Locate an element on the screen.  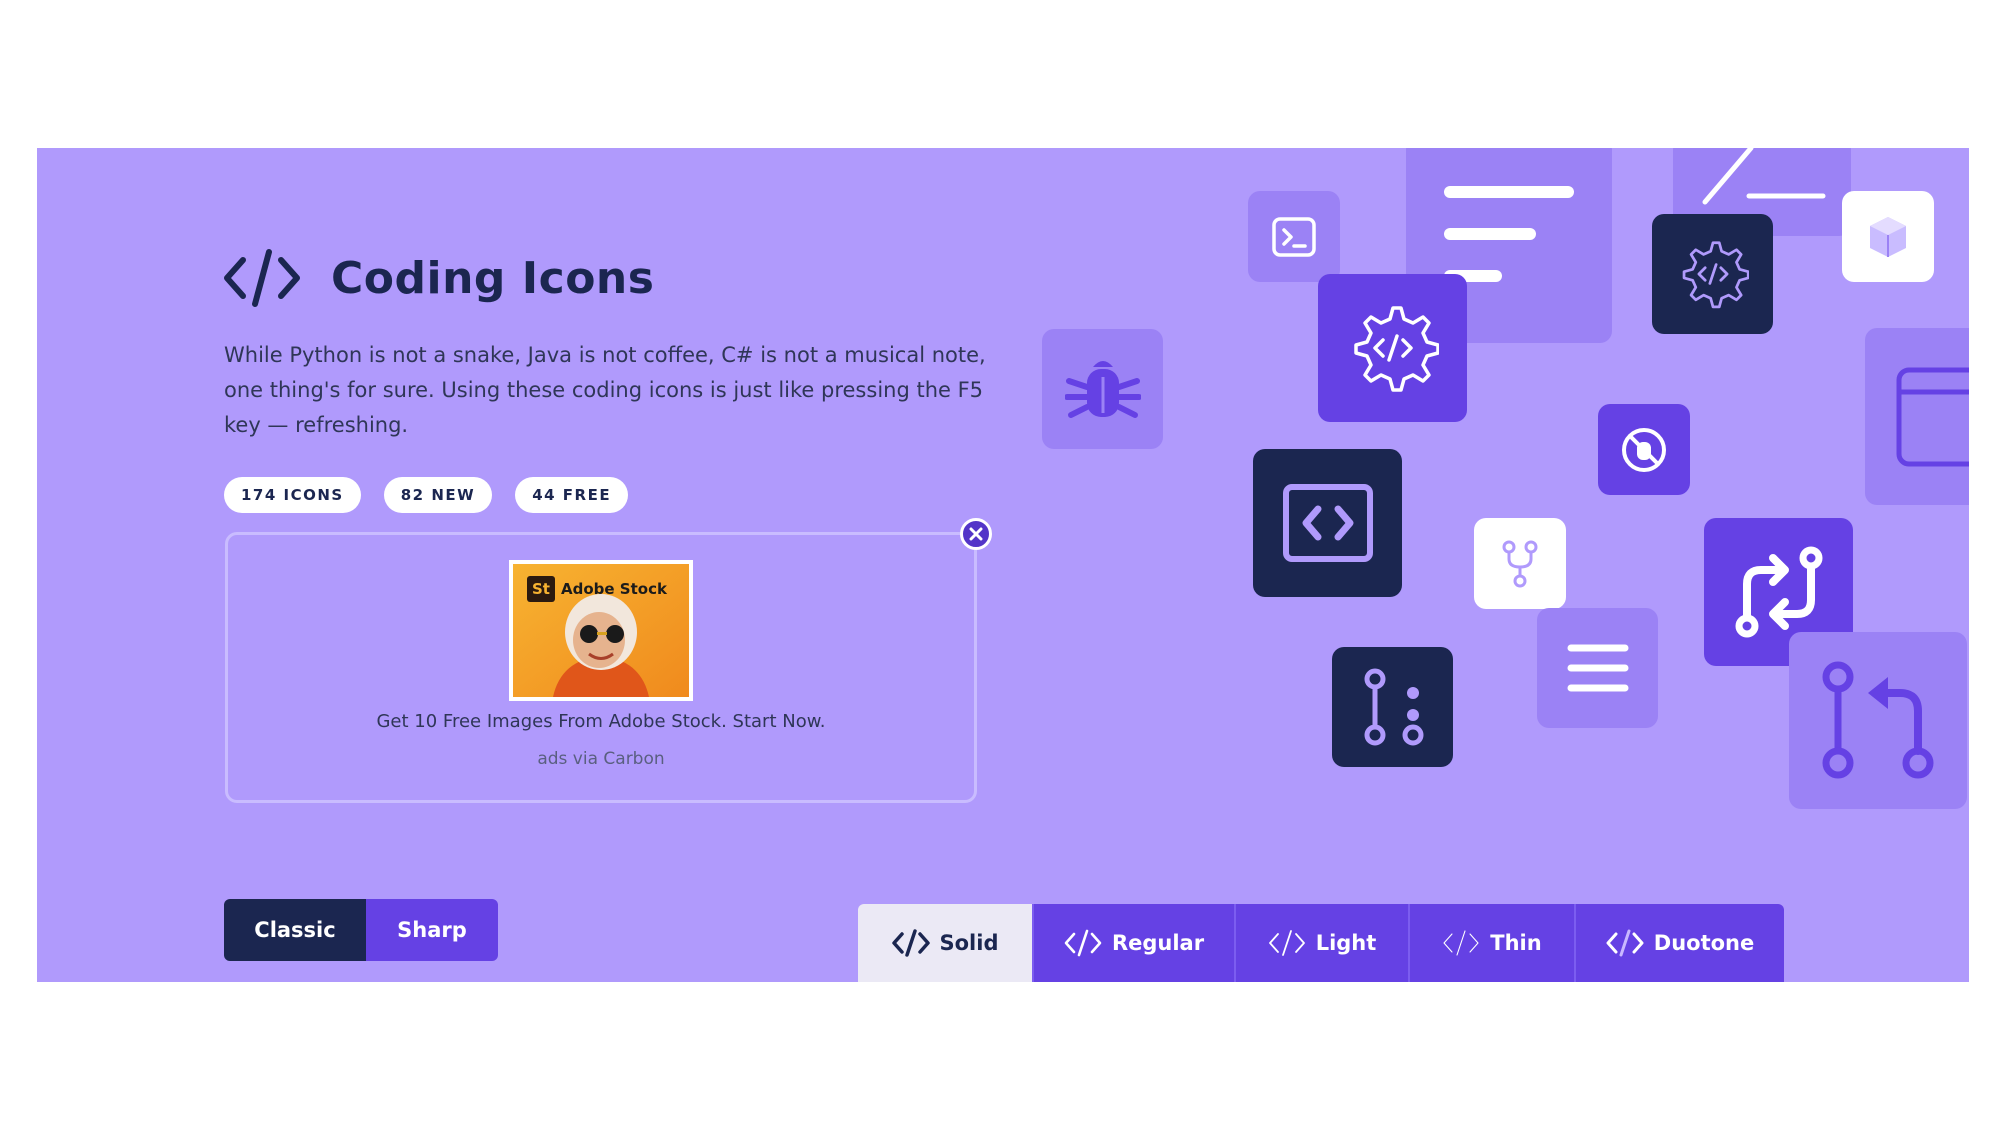
title-row: Coding Icons is located at coordinates (438, 278).